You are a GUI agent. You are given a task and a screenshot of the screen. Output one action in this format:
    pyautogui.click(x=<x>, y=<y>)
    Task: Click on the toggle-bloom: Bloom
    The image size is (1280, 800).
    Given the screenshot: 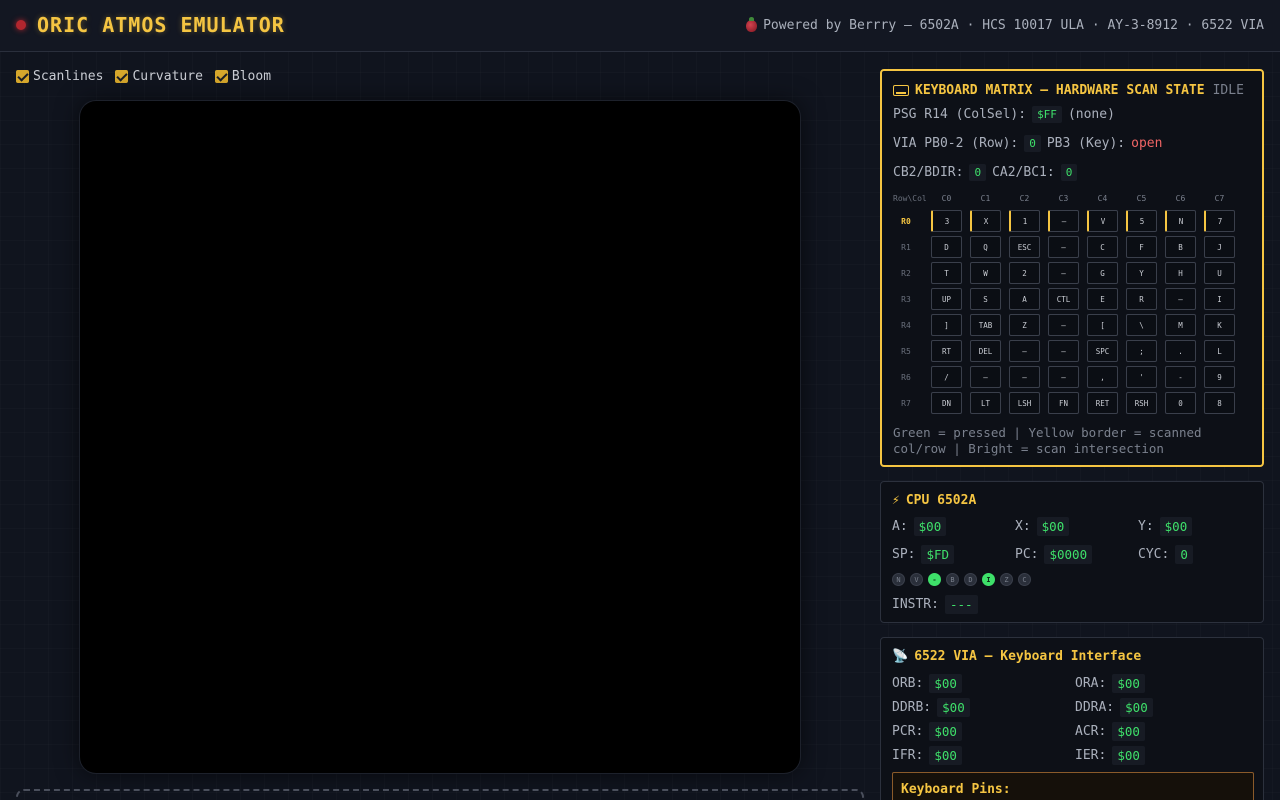 What is the action you would take?
    pyautogui.click(x=242, y=76)
    